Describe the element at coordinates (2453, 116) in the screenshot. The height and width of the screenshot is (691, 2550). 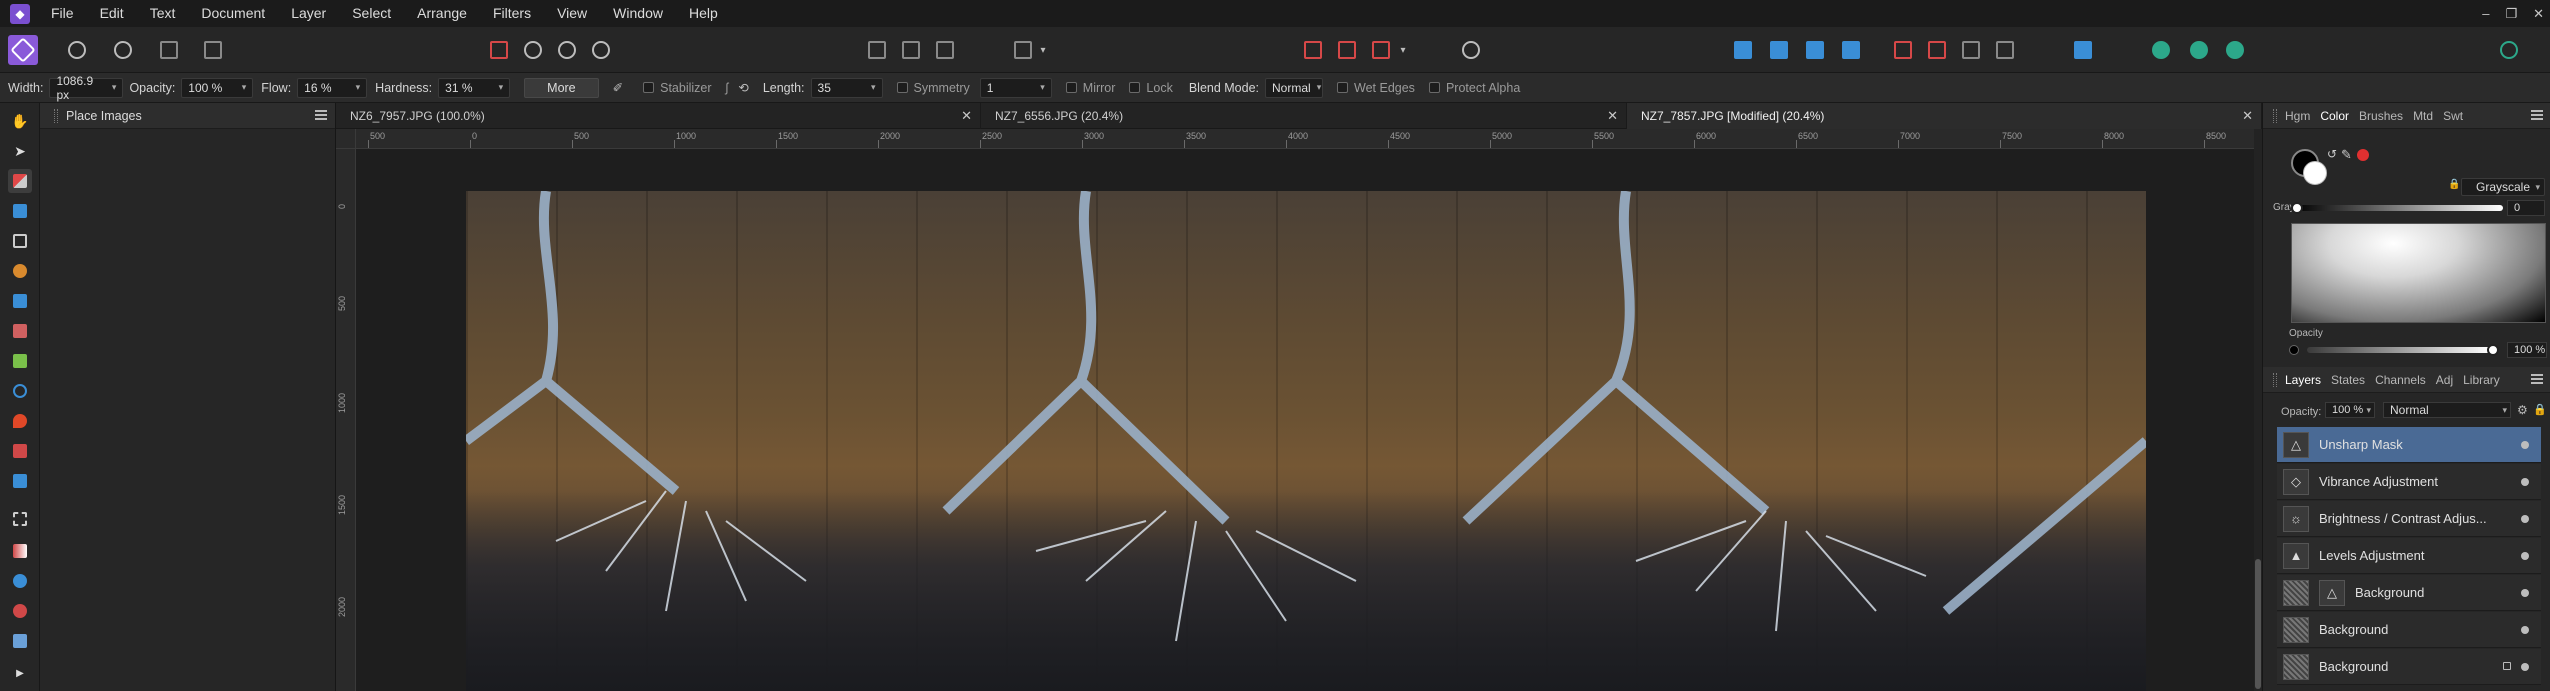
I see `tab-swatches: Swt` at that location.